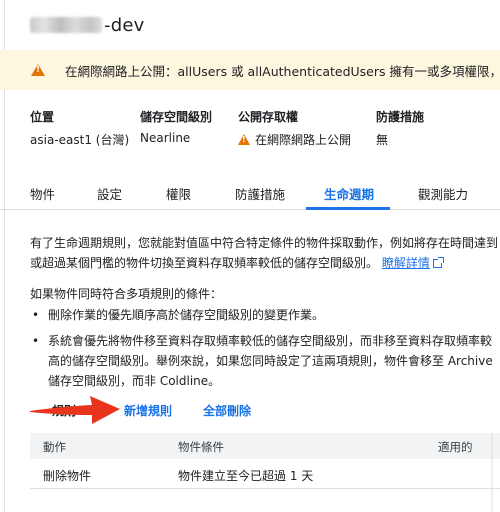 This screenshot has width=500, height=512. What do you see at coordinates (178, 193) in the screenshot?
I see `tab-permissions: 權限` at bounding box center [178, 193].